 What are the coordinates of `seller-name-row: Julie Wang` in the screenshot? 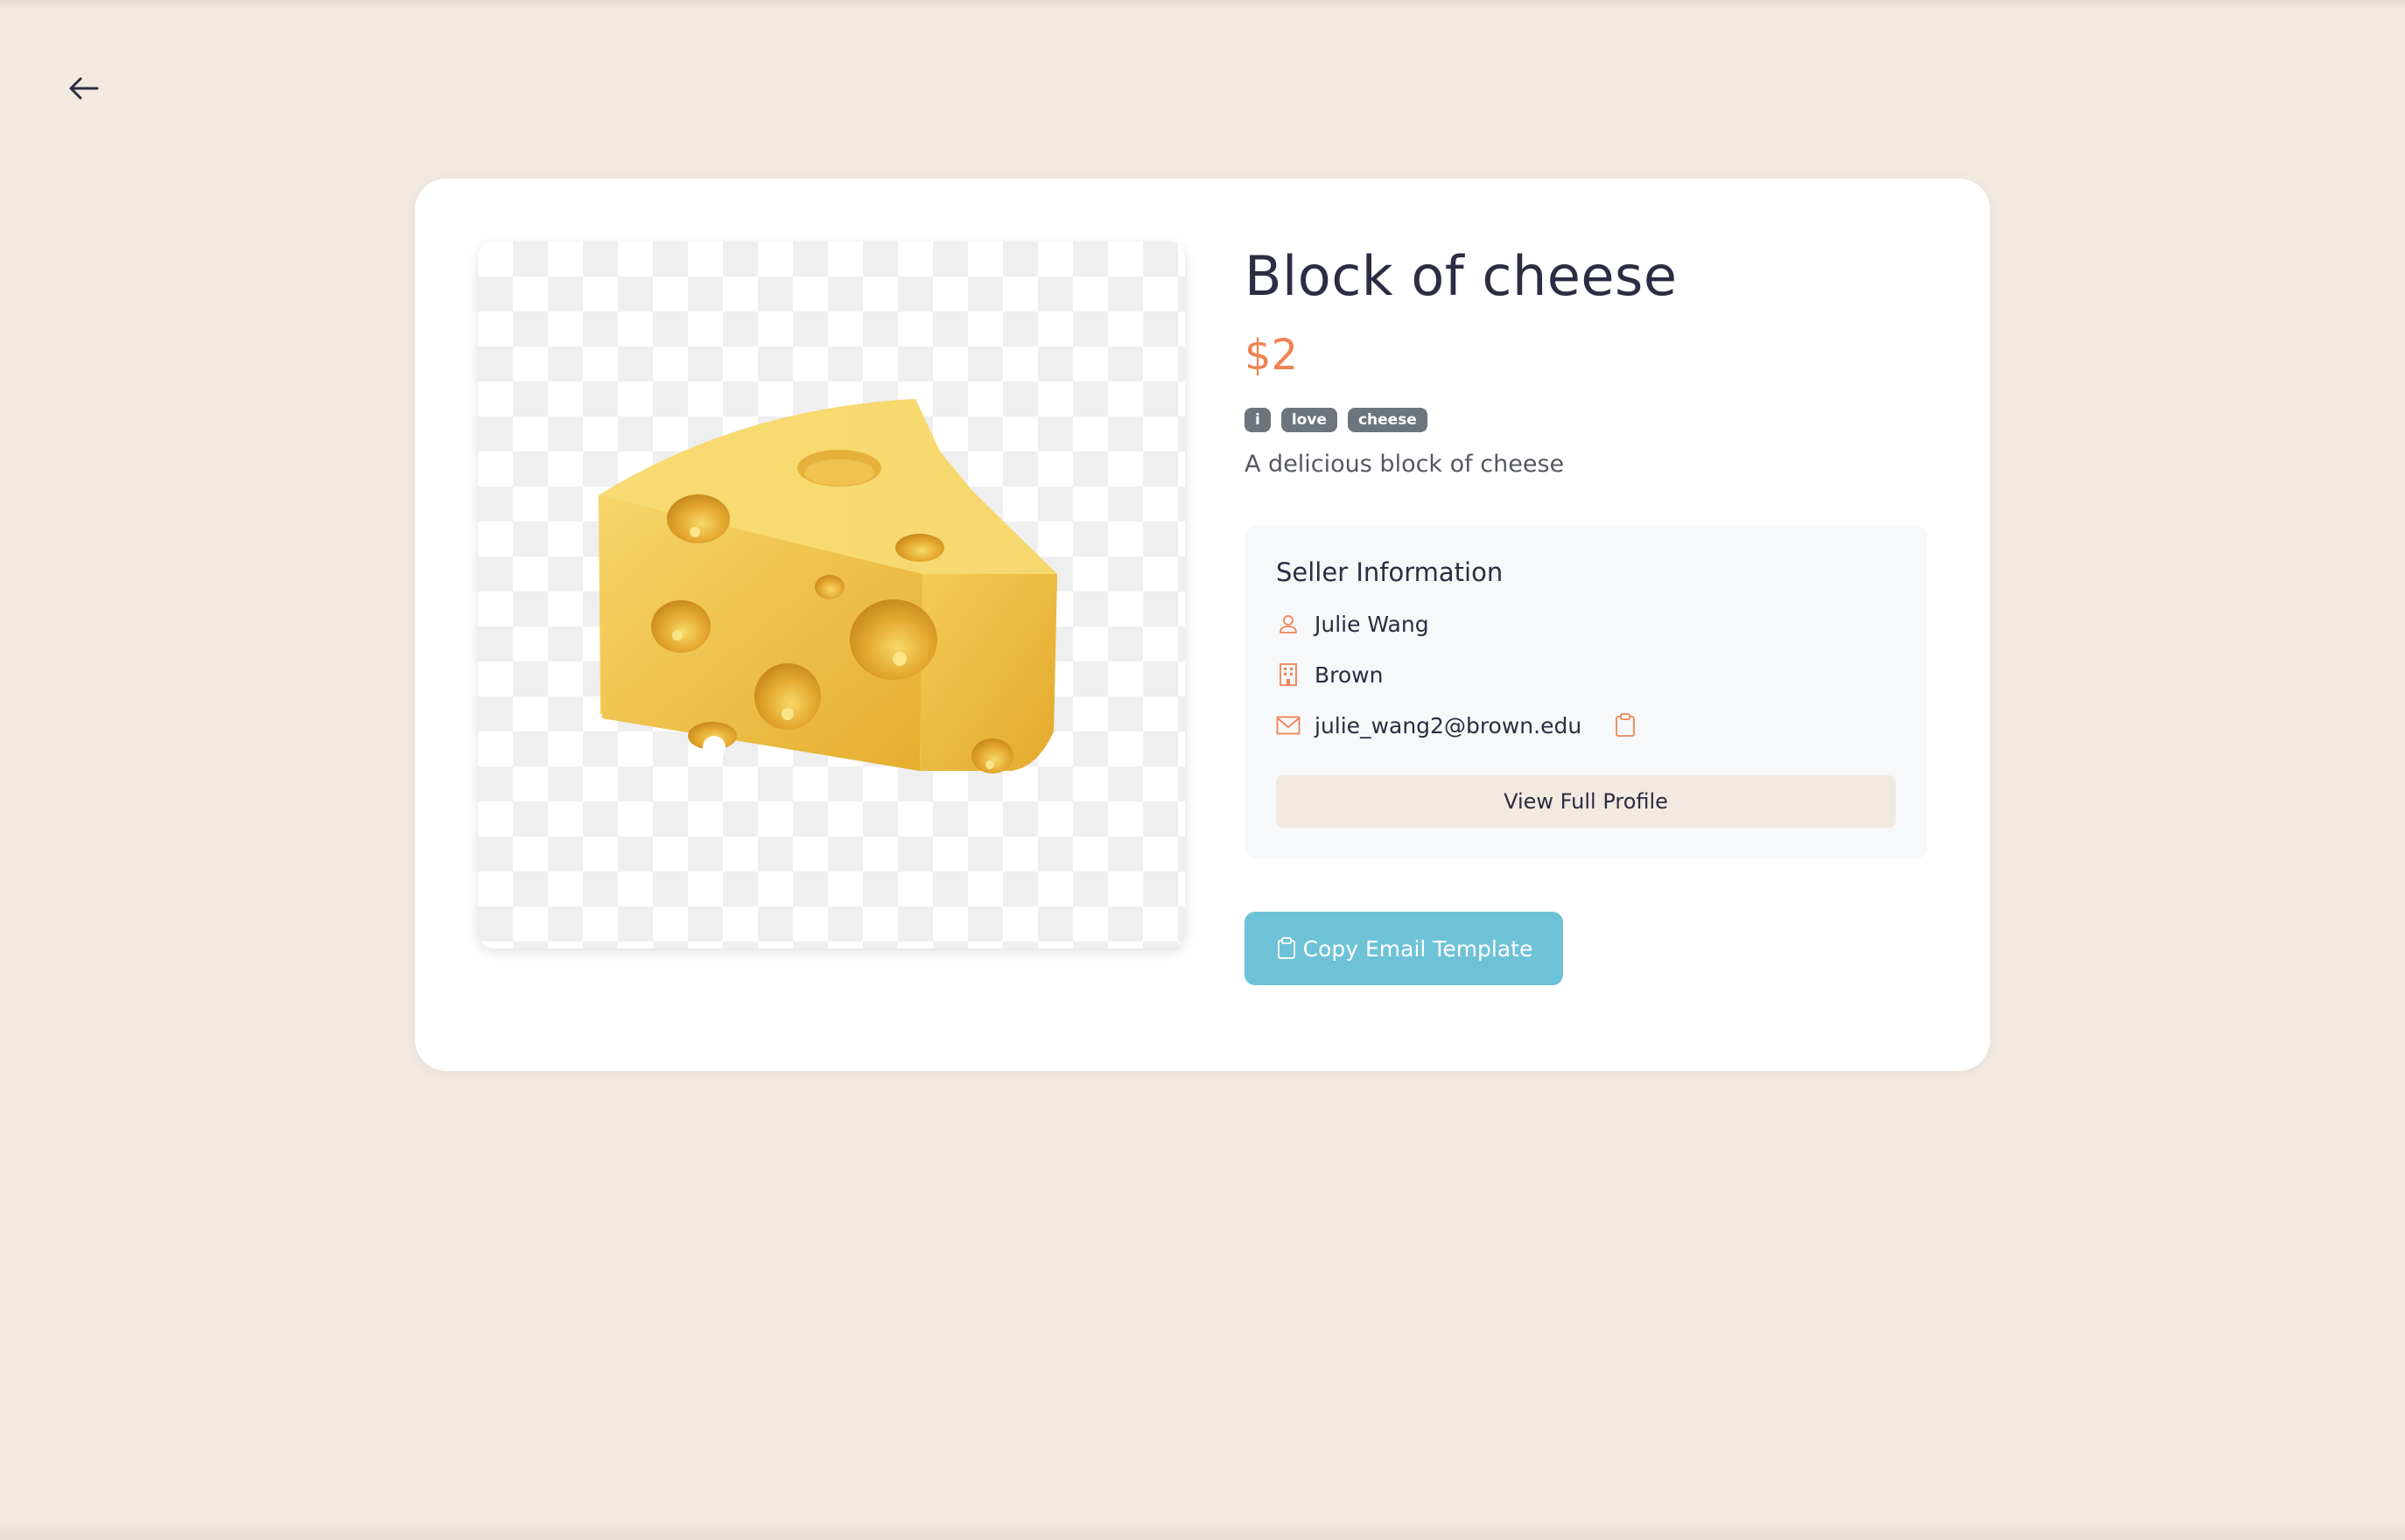 It's located at (1586, 623).